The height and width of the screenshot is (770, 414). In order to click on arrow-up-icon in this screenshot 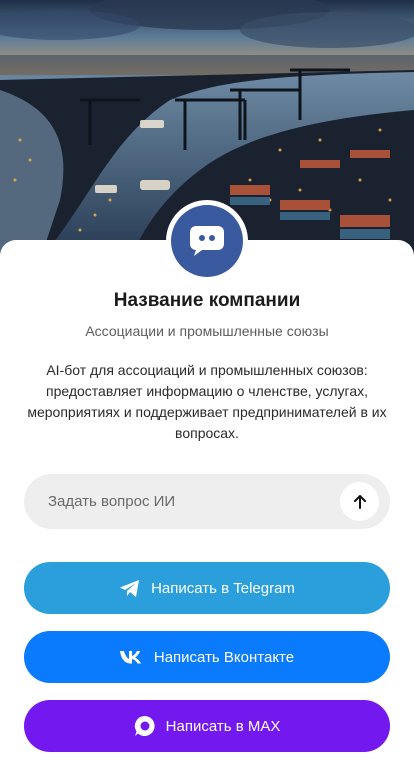, I will do `click(359, 501)`.